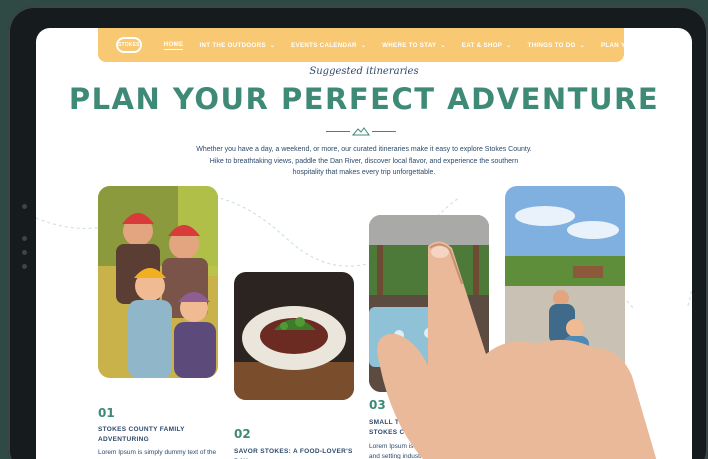 The height and width of the screenshot is (459, 708). What do you see at coordinates (299, 453) in the screenshot?
I see `card-title: SAVOR STOKES: A FOOD-LOVER'S DAY` at bounding box center [299, 453].